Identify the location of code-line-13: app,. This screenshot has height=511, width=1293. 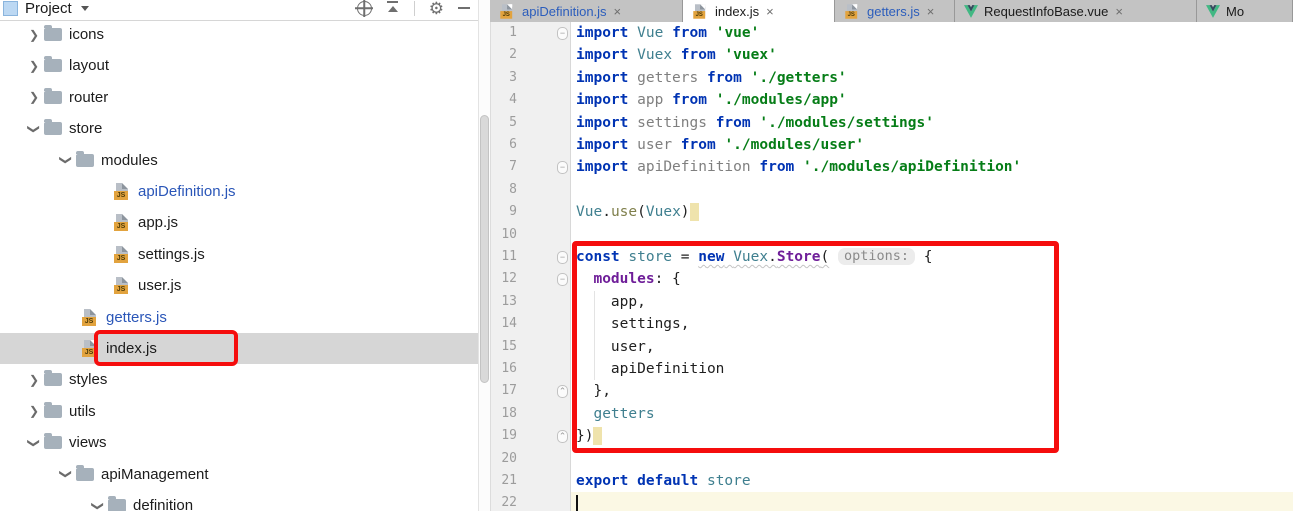
(611, 302).